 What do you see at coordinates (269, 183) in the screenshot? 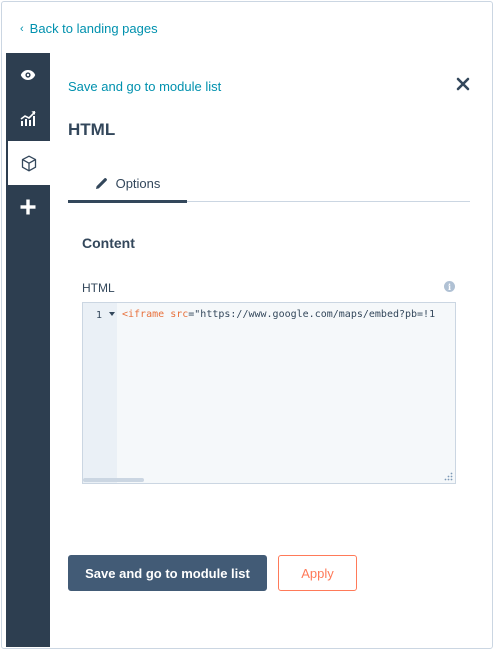
I see `module-tabs: Options` at bounding box center [269, 183].